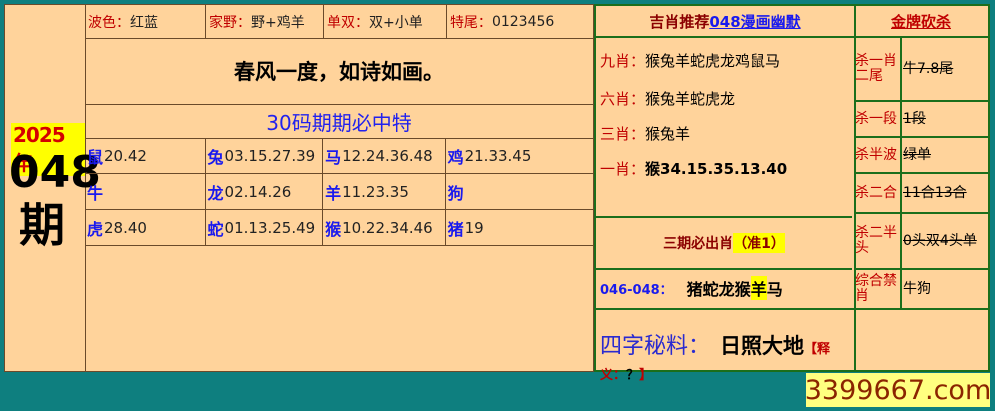 This screenshot has height=411, width=995. What do you see at coordinates (921, 194) in the screenshot?
I see `kill-row: 杀二合 11合13合` at bounding box center [921, 194].